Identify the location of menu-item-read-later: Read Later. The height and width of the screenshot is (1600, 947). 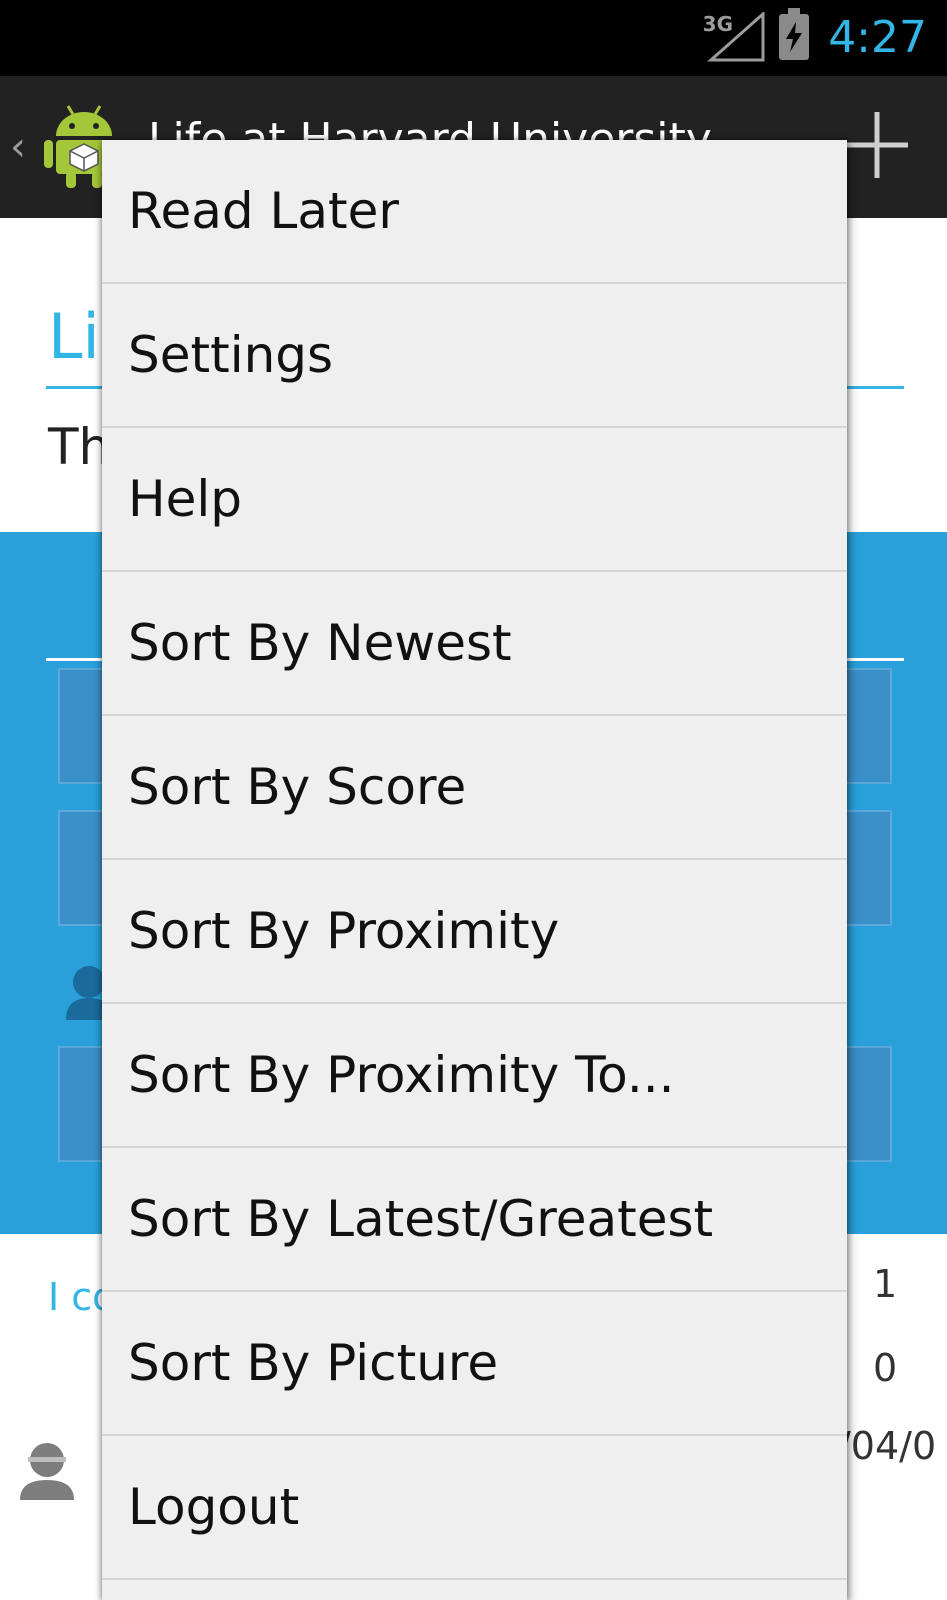
(474, 212).